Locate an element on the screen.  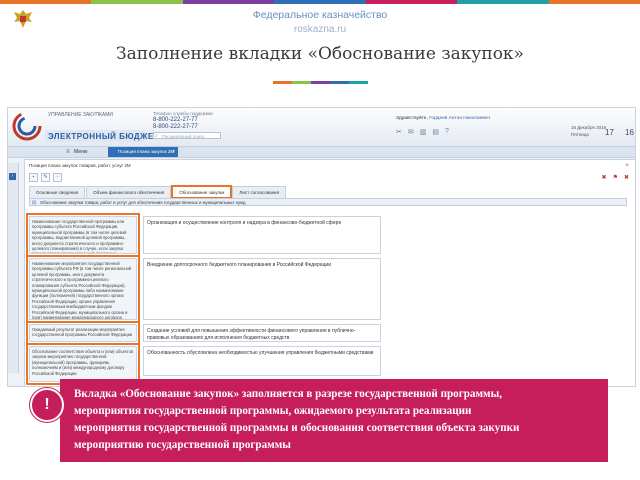
search-icon: ⌕ is located at coordinates (156, 136).